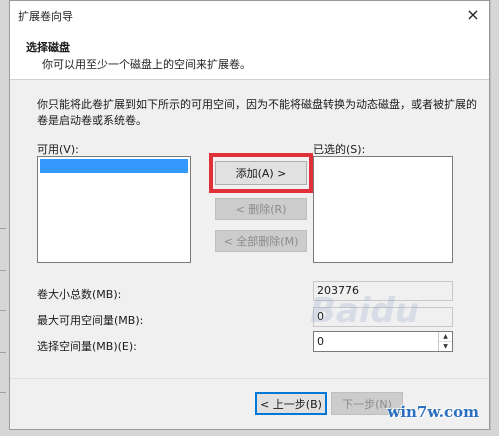 This screenshot has height=436, width=499. I want to click on disk-name: 磁盘 0, so click(58, 179).